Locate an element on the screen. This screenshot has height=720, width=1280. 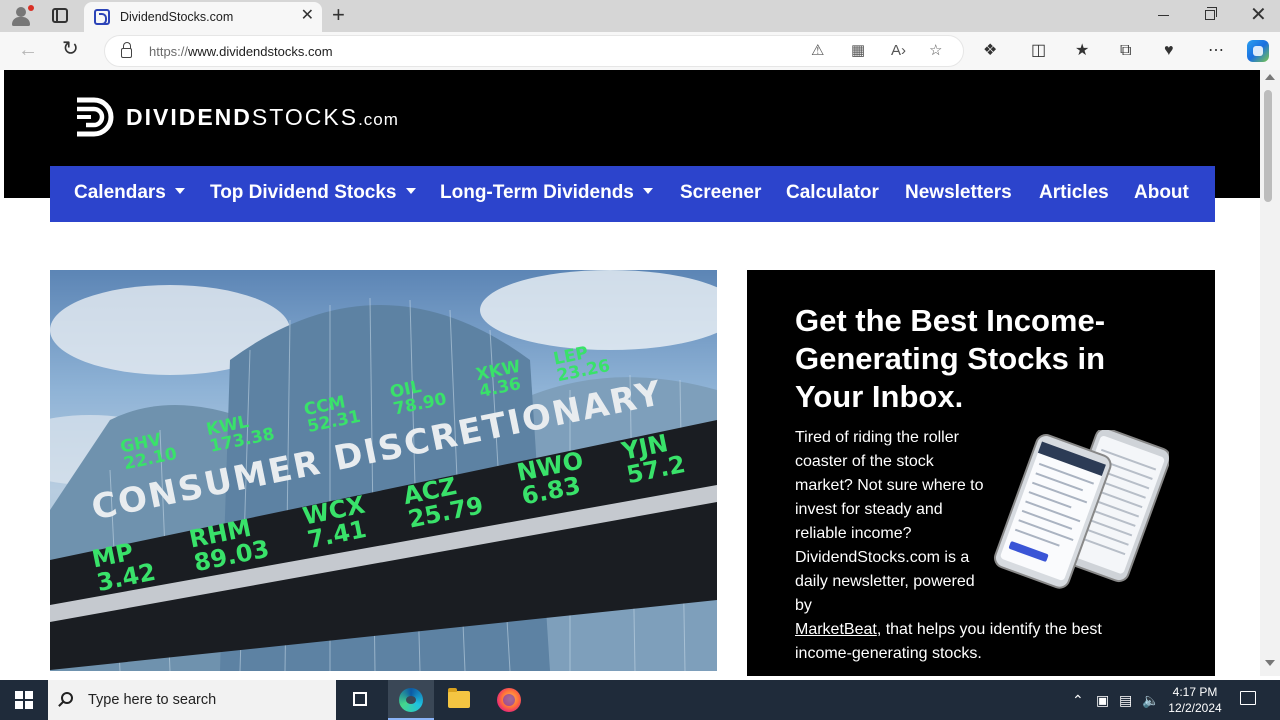
collections-icon: ⧉ is located at coordinates (1125, 51).